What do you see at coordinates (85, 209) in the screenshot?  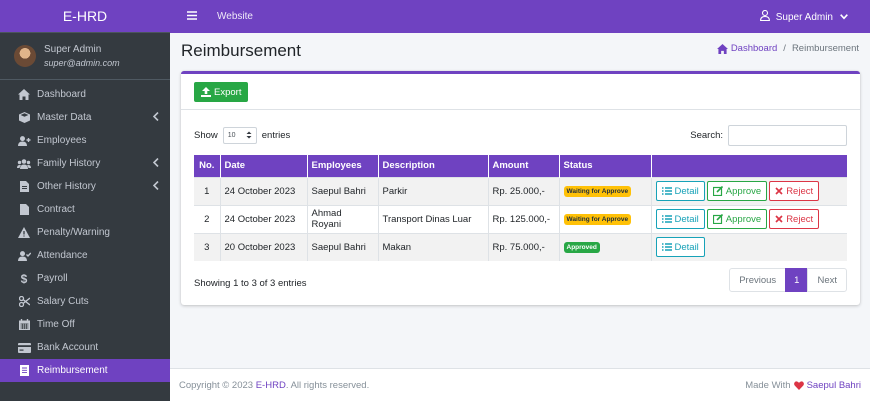 I see `sidebar-item-contract: Contract` at bounding box center [85, 209].